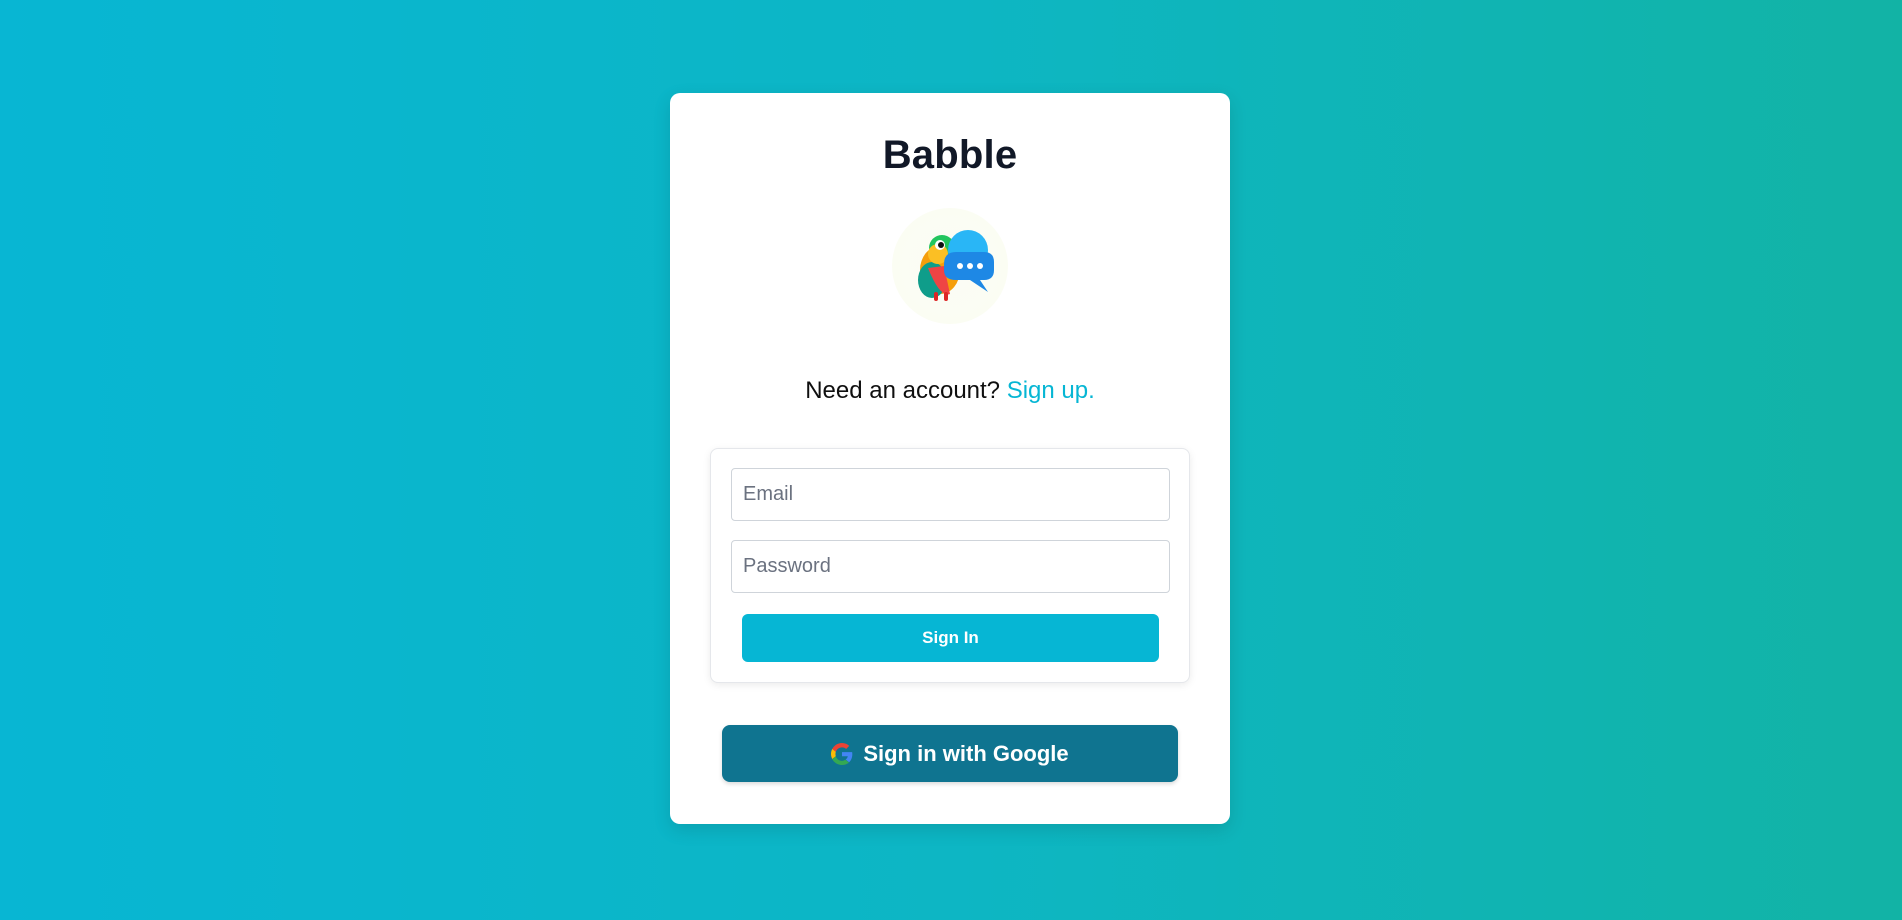  I want to click on google-signin-button: Sign in with Google, so click(950, 753).